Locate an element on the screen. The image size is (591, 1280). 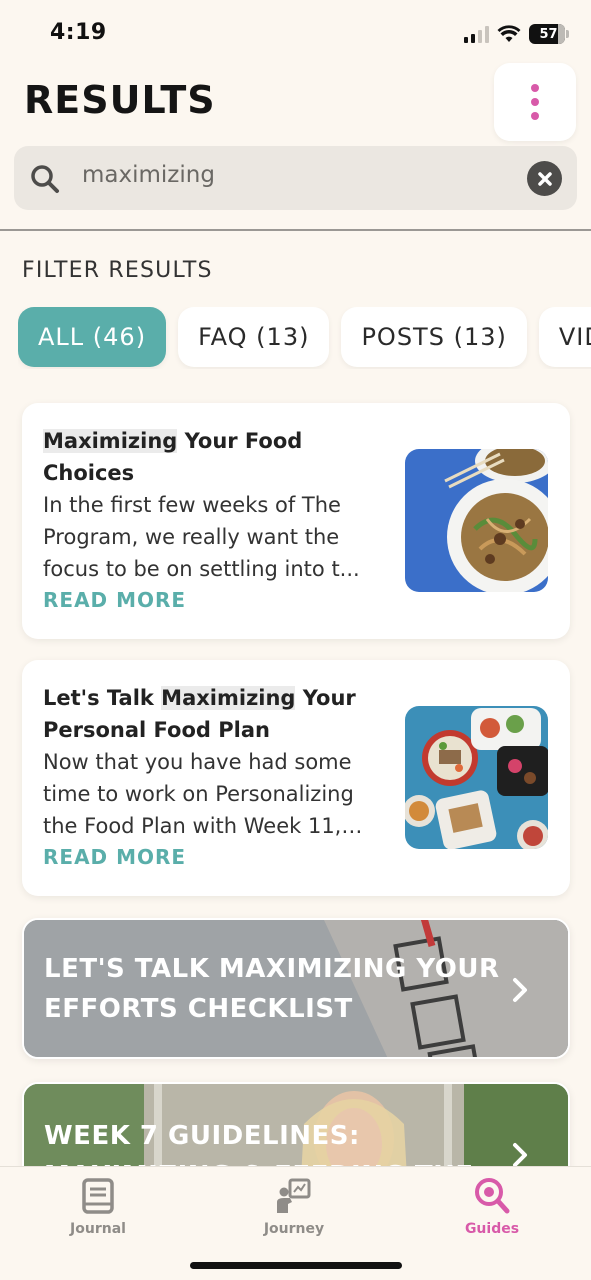
clear-search-button is located at coordinates (544, 178).